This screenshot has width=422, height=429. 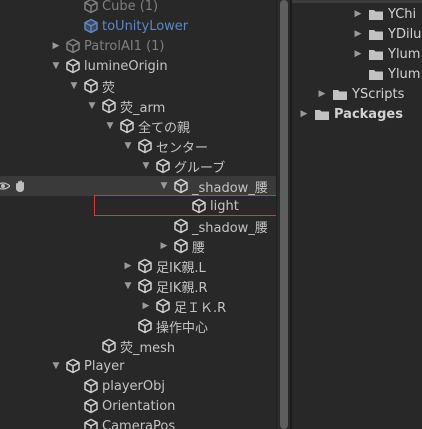 I want to click on hierarchy-row: ▼ 荧_arm, so click(x=138, y=106).